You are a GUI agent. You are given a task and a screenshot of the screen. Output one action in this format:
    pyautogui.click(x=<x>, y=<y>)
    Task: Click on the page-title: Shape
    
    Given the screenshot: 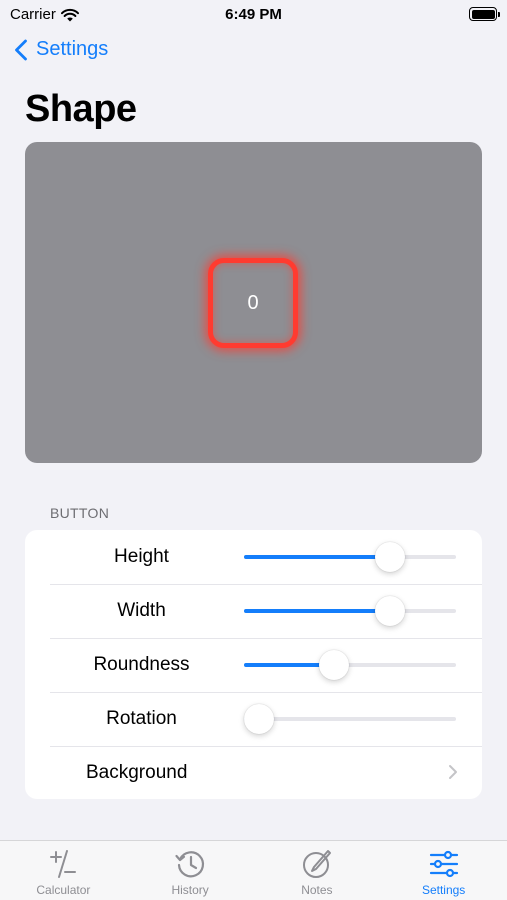 What is the action you would take?
    pyautogui.click(x=81, y=109)
    